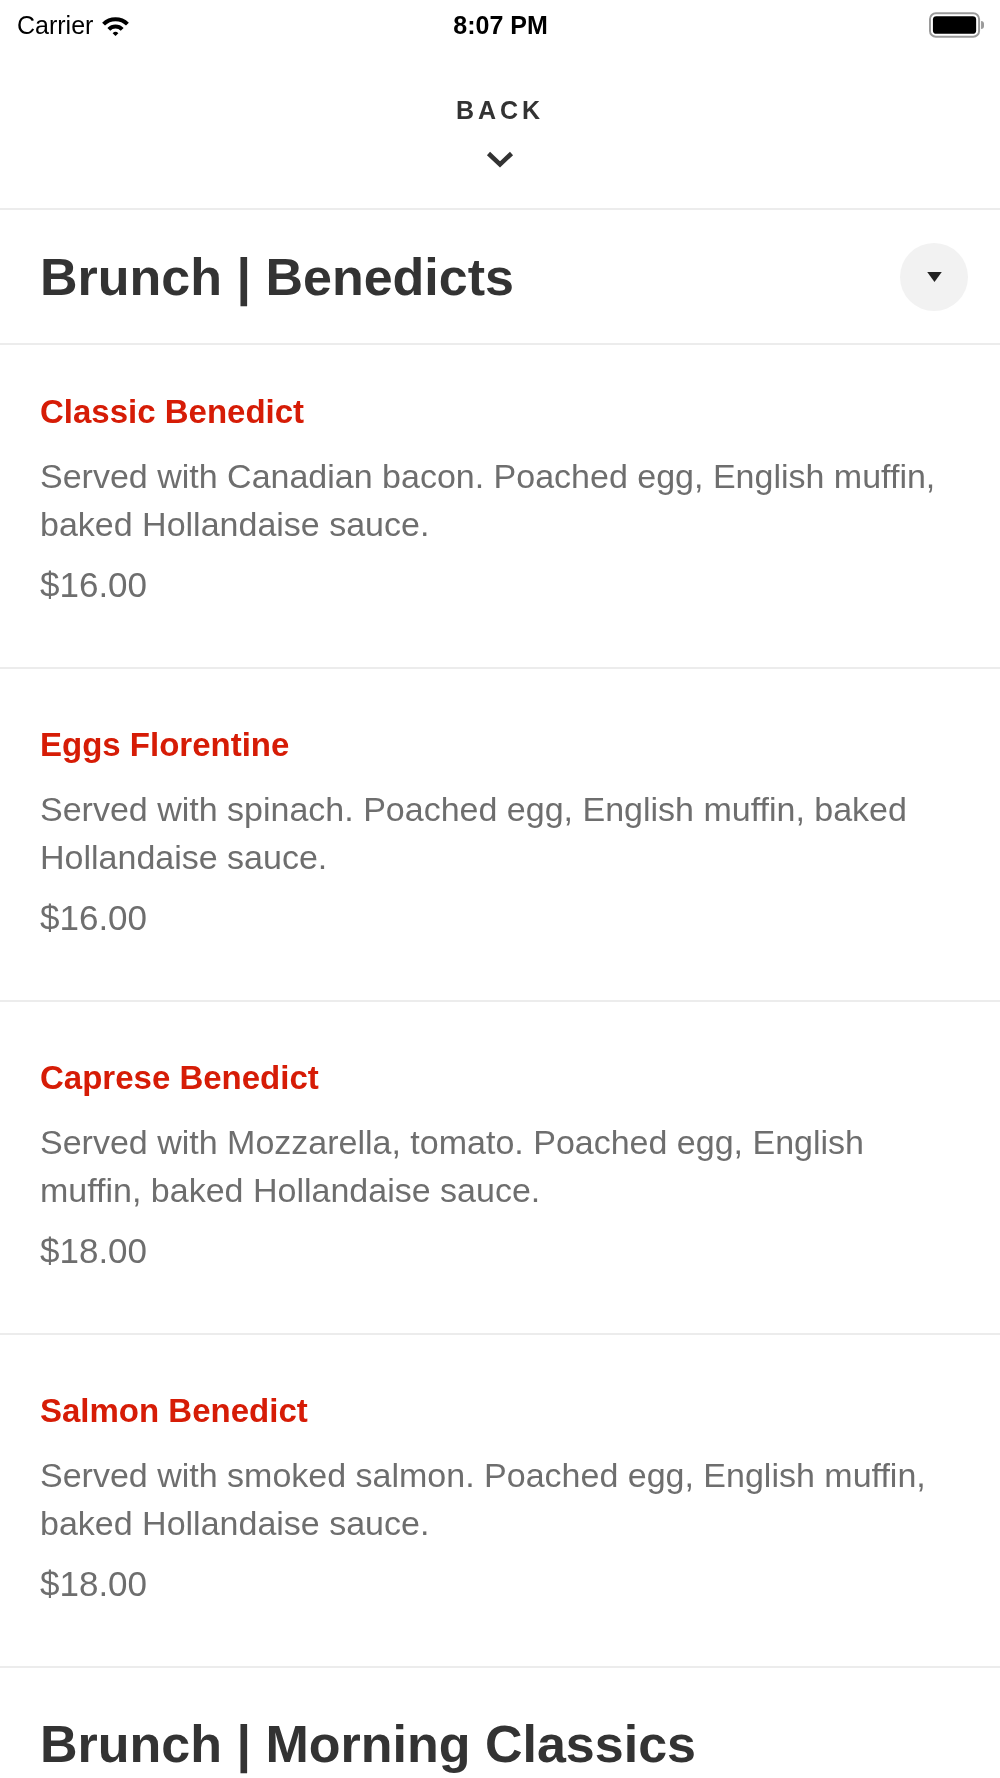 This screenshot has width=1000, height=1778. Describe the element at coordinates (368, 1744) in the screenshot. I see `section-title: Brunch | Morning Classics` at that location.